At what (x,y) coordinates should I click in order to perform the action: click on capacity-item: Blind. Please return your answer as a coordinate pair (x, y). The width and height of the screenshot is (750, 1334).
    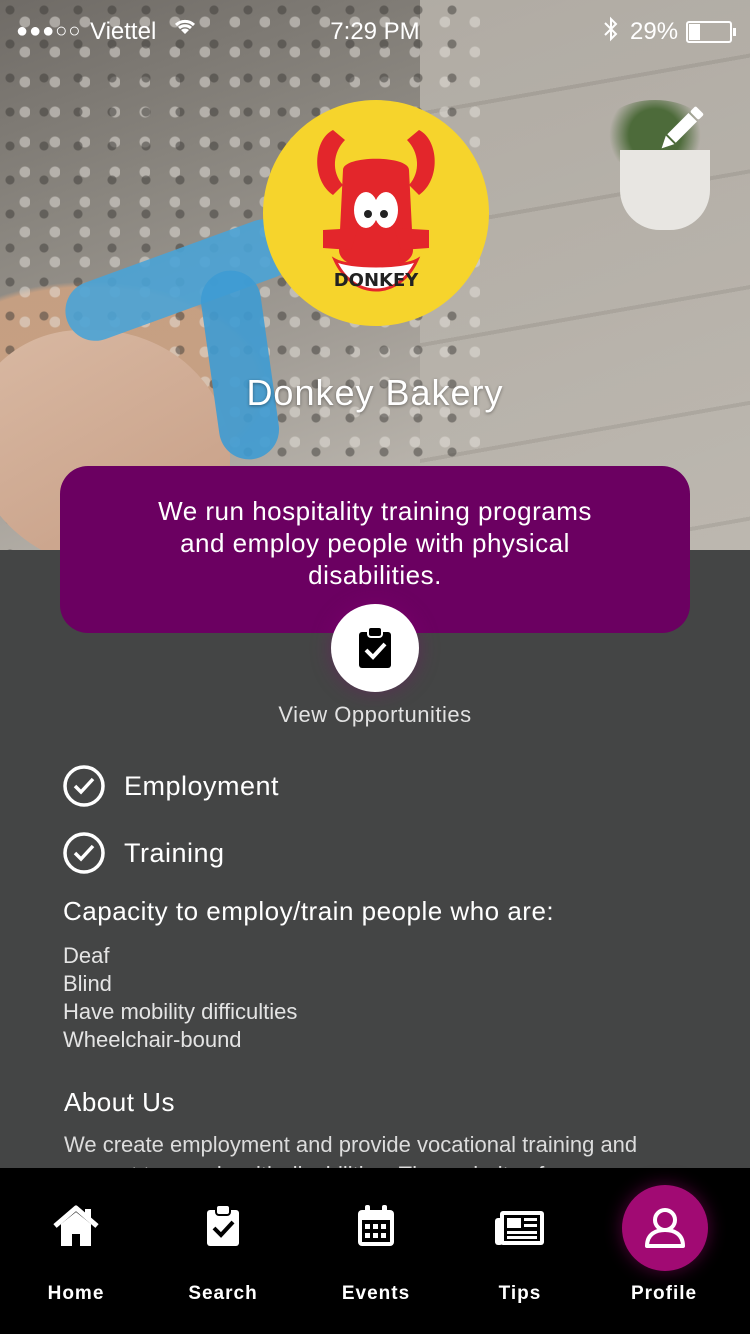
    Looking at the image, I should click on (87, 983).